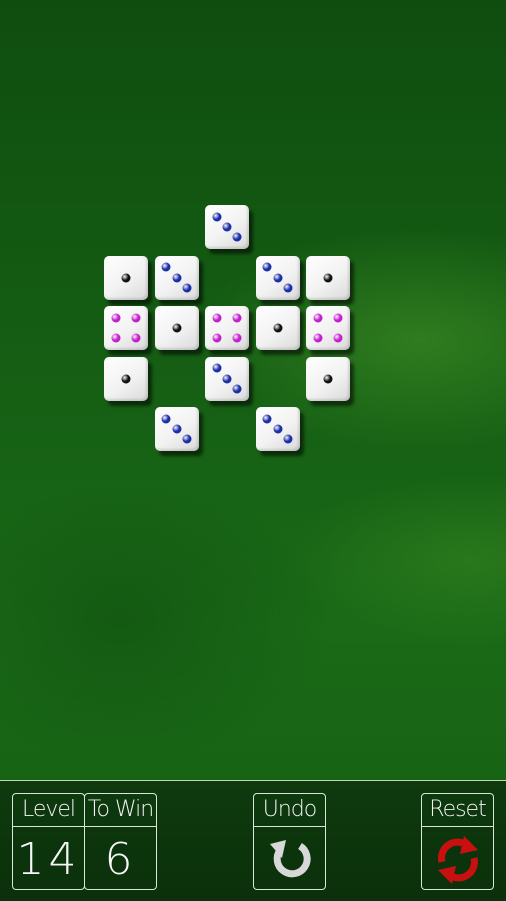  Describe the element at coordinates (457, 810) in the screenshot. I see `reset-label: Reset` at that location.